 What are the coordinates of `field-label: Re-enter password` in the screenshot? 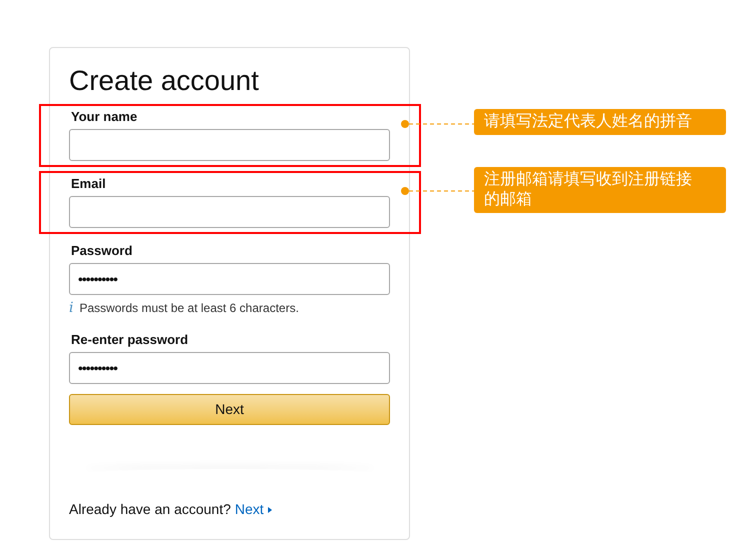 It's located at (130, 340).